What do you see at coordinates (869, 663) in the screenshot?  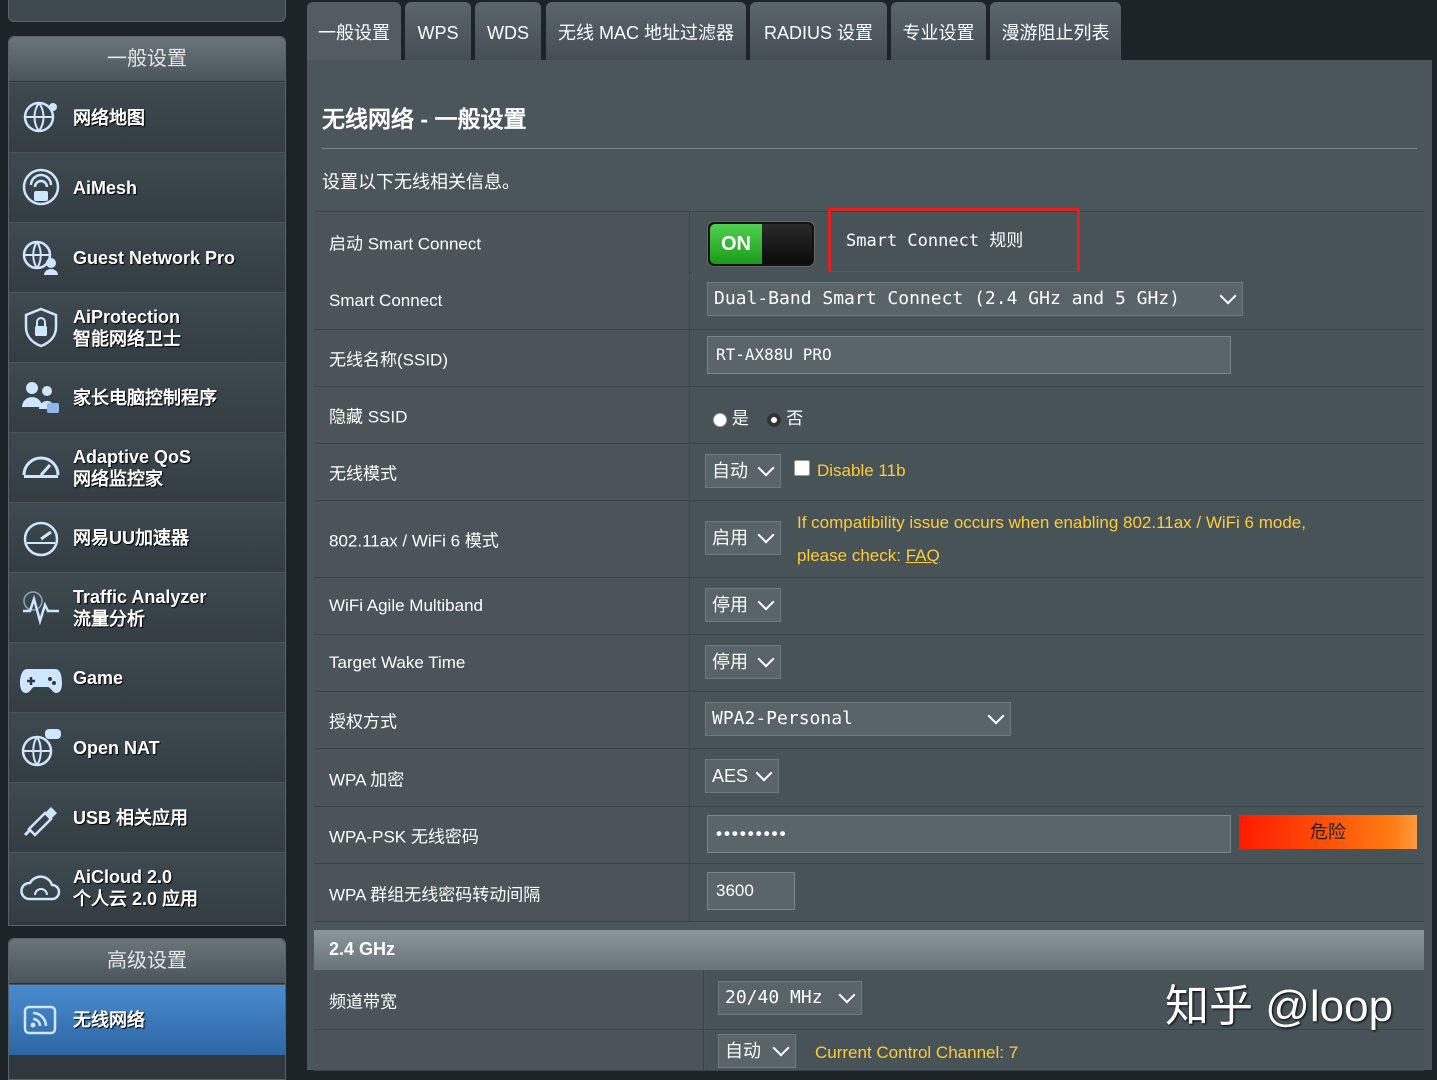 I see `row-target-wake-time: Target Wake Time 停用` at bounding box center [869, 663].